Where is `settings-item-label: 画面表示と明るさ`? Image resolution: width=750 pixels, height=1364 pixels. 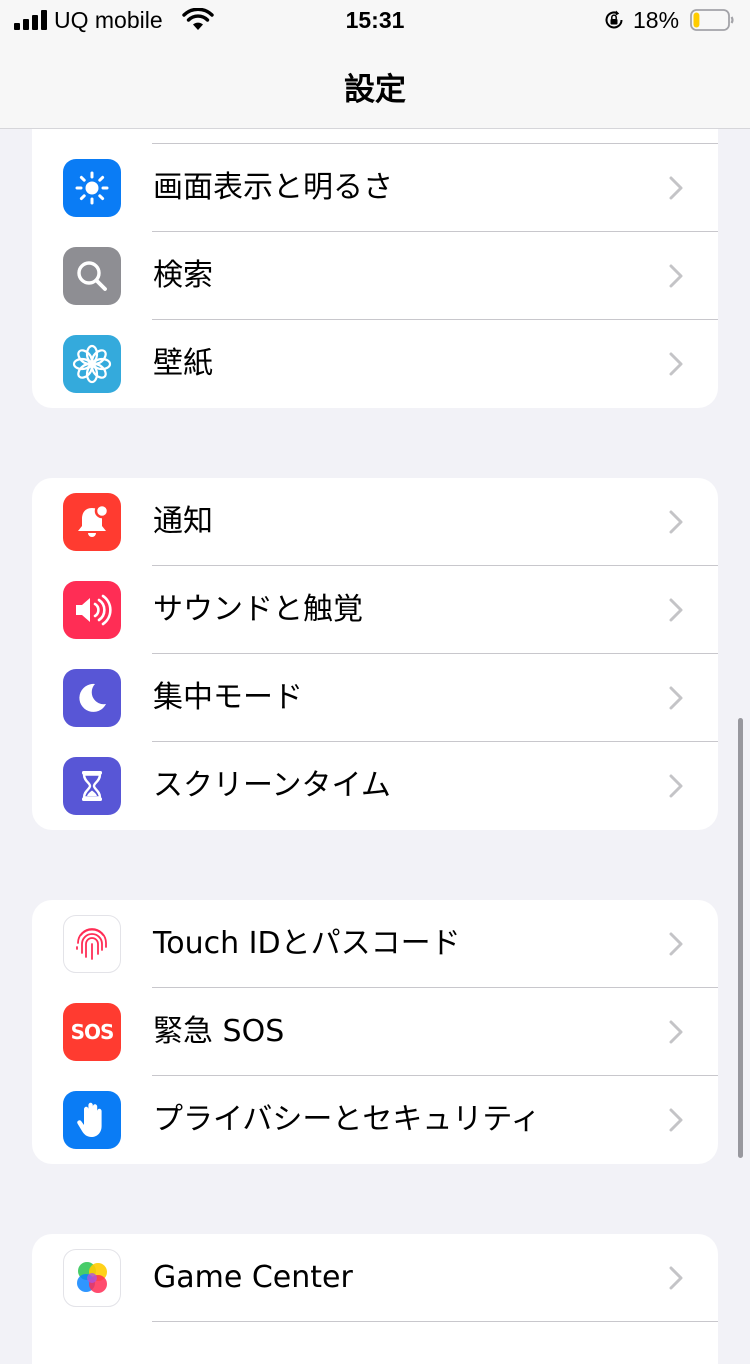 settings-item-label: 画面表示と明るさ is located at coordinates (273, 187).